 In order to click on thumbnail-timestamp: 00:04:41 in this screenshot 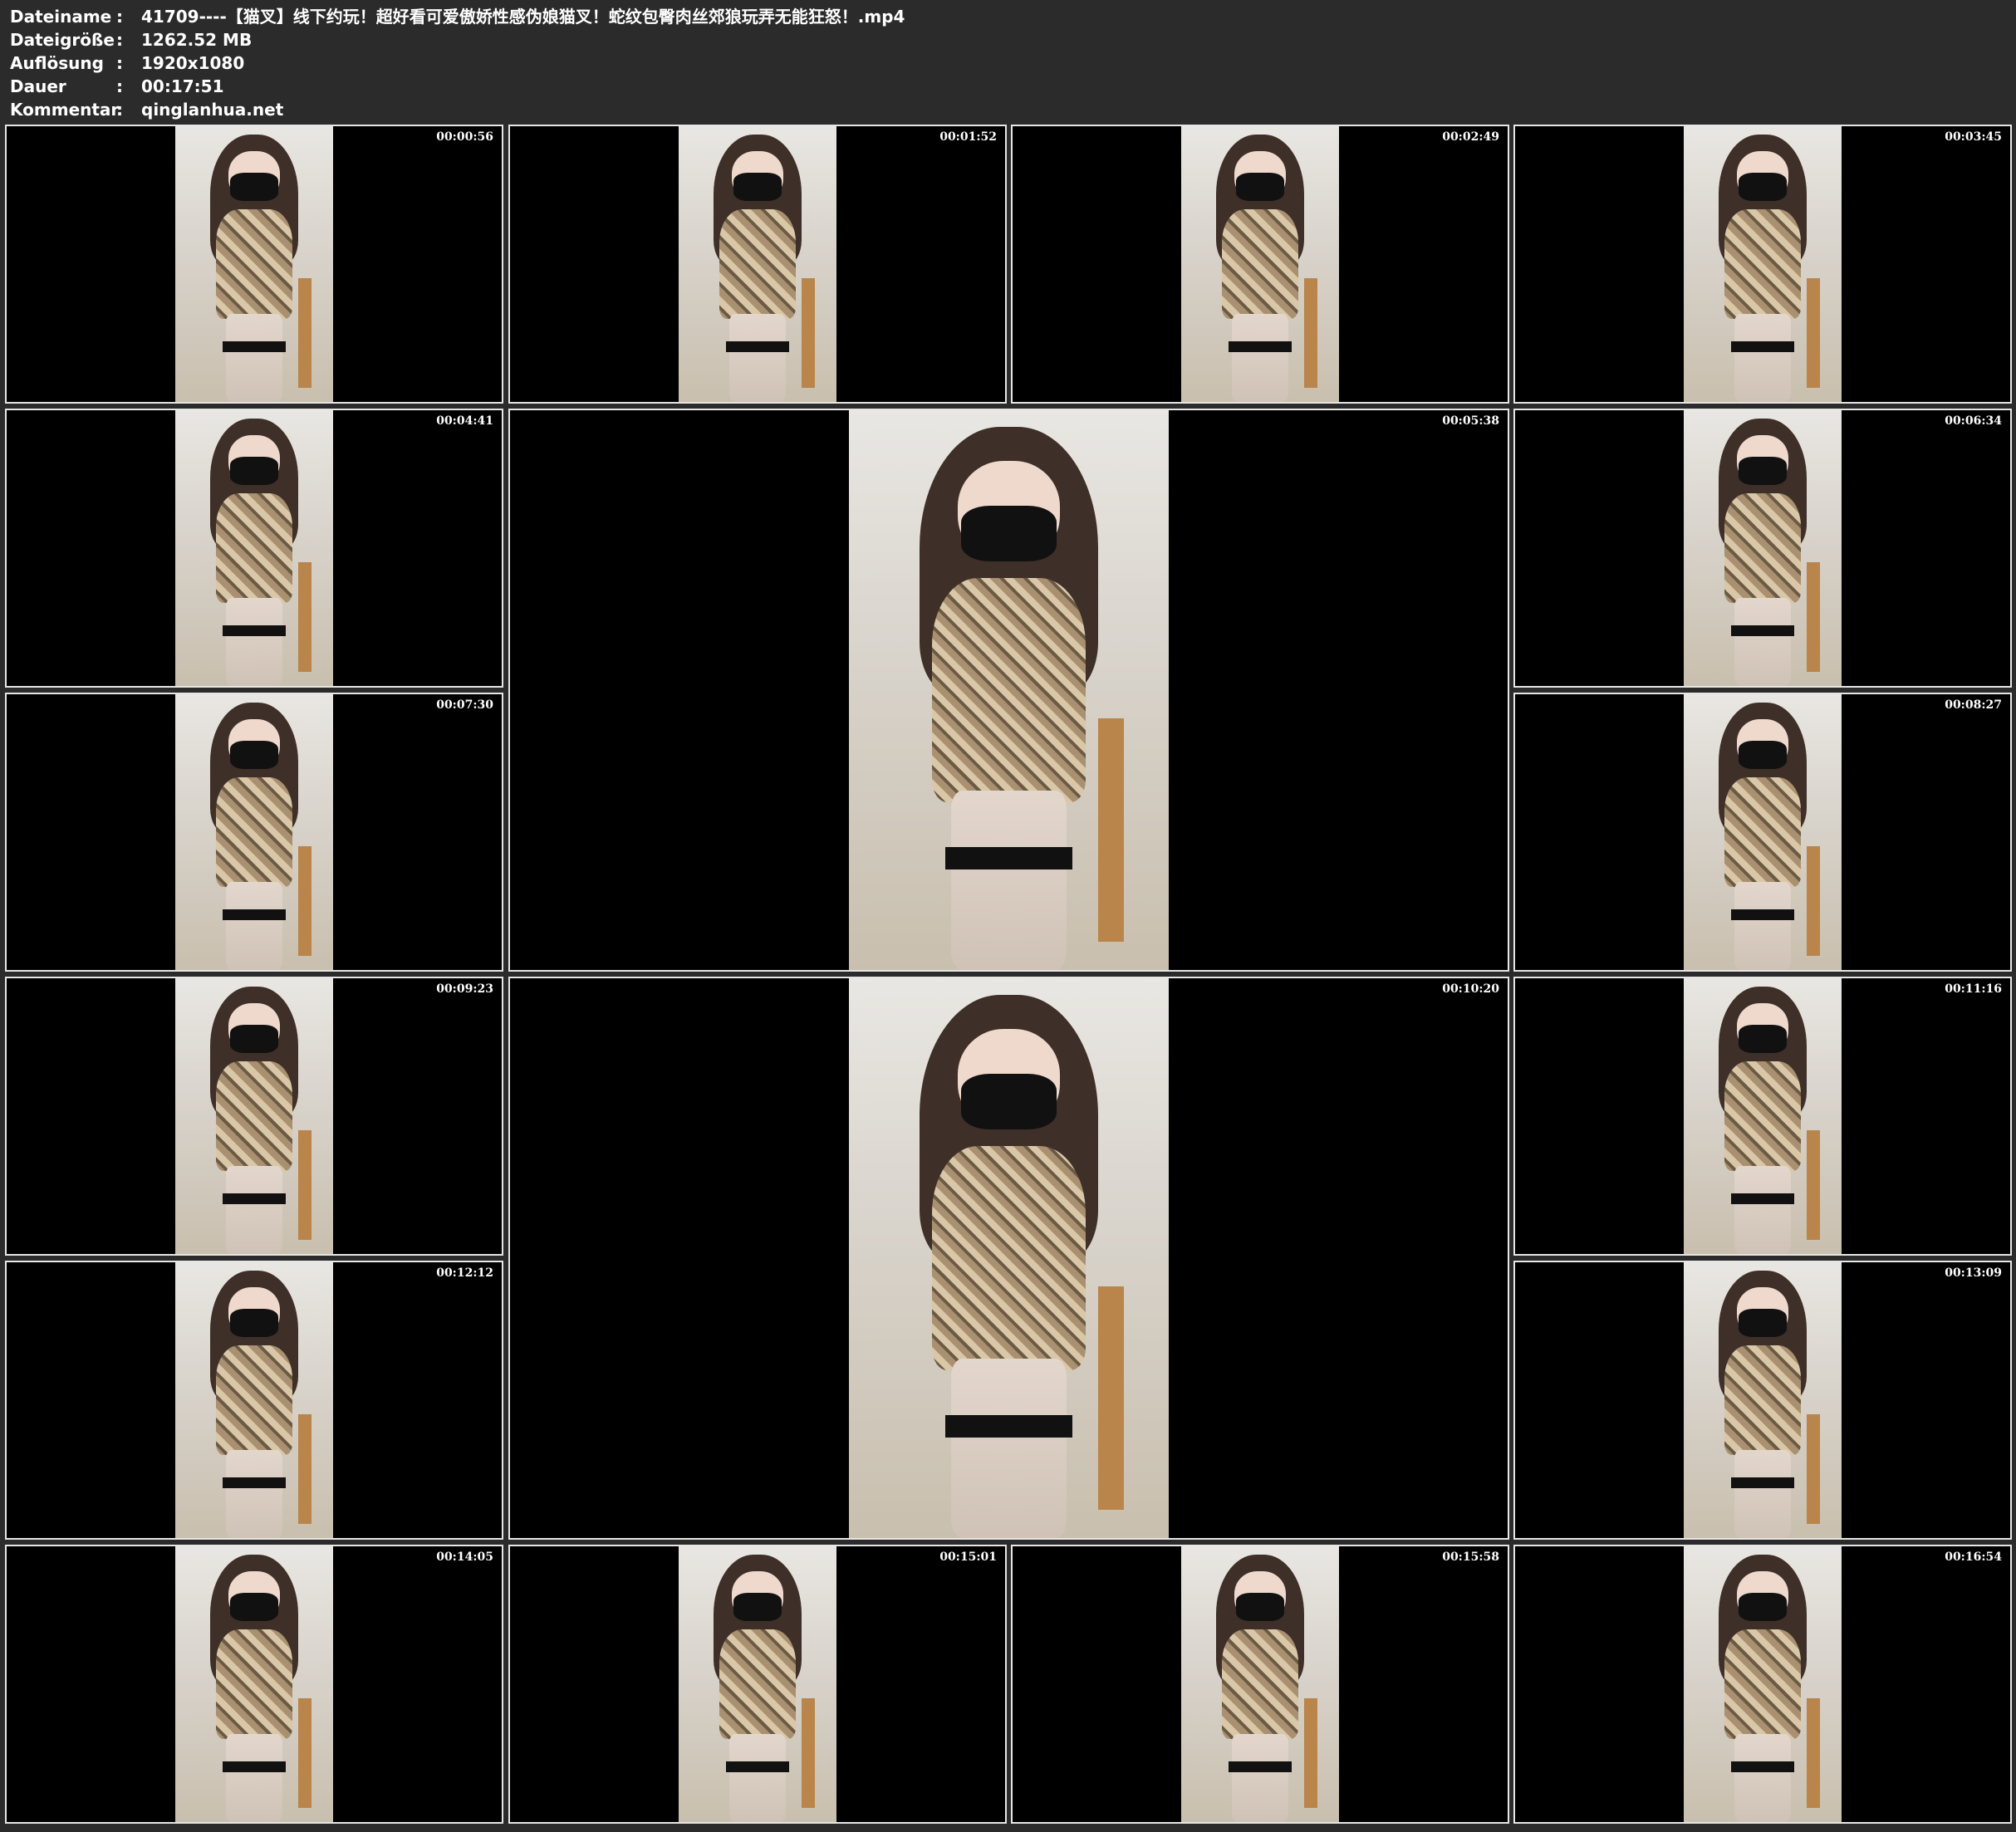, I will do `click(464, 421)`.